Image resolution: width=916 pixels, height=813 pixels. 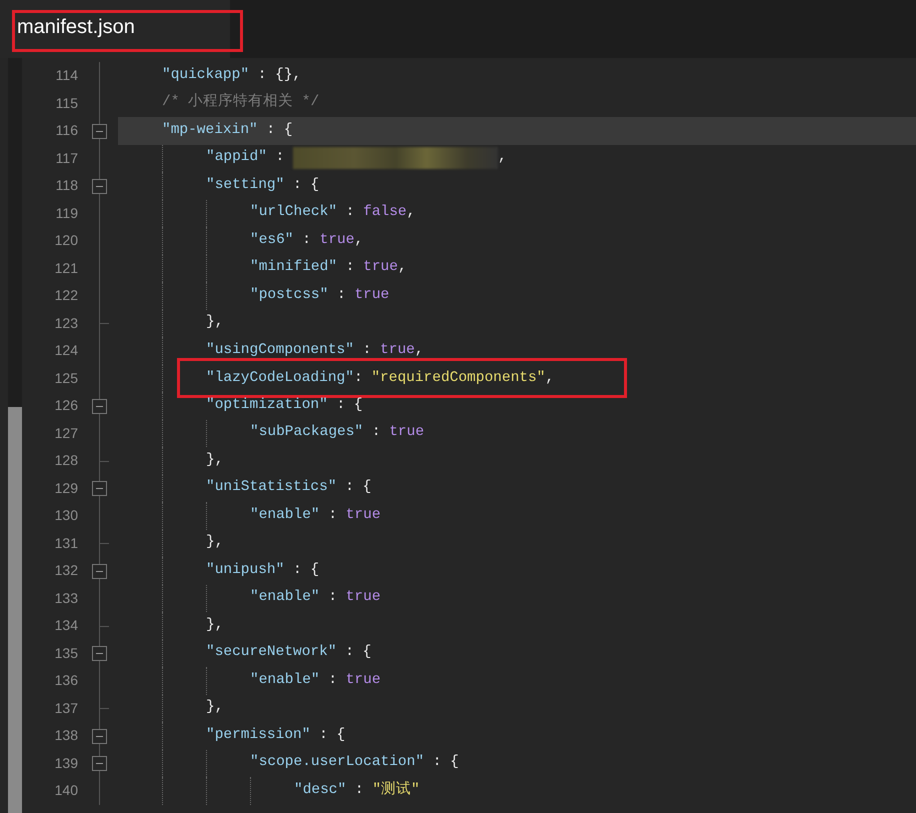 I want to click on line-number: 131, so click(x=66, y=543).